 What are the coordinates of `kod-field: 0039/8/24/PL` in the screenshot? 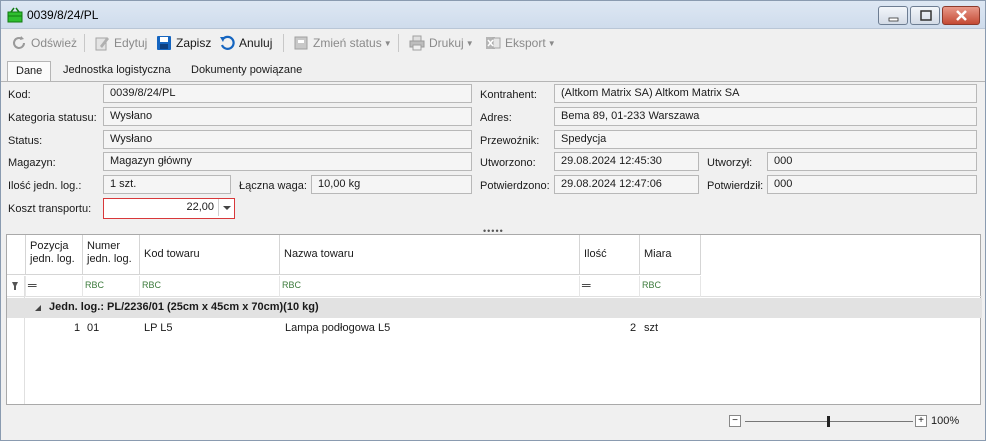 It's located at (287, 93).